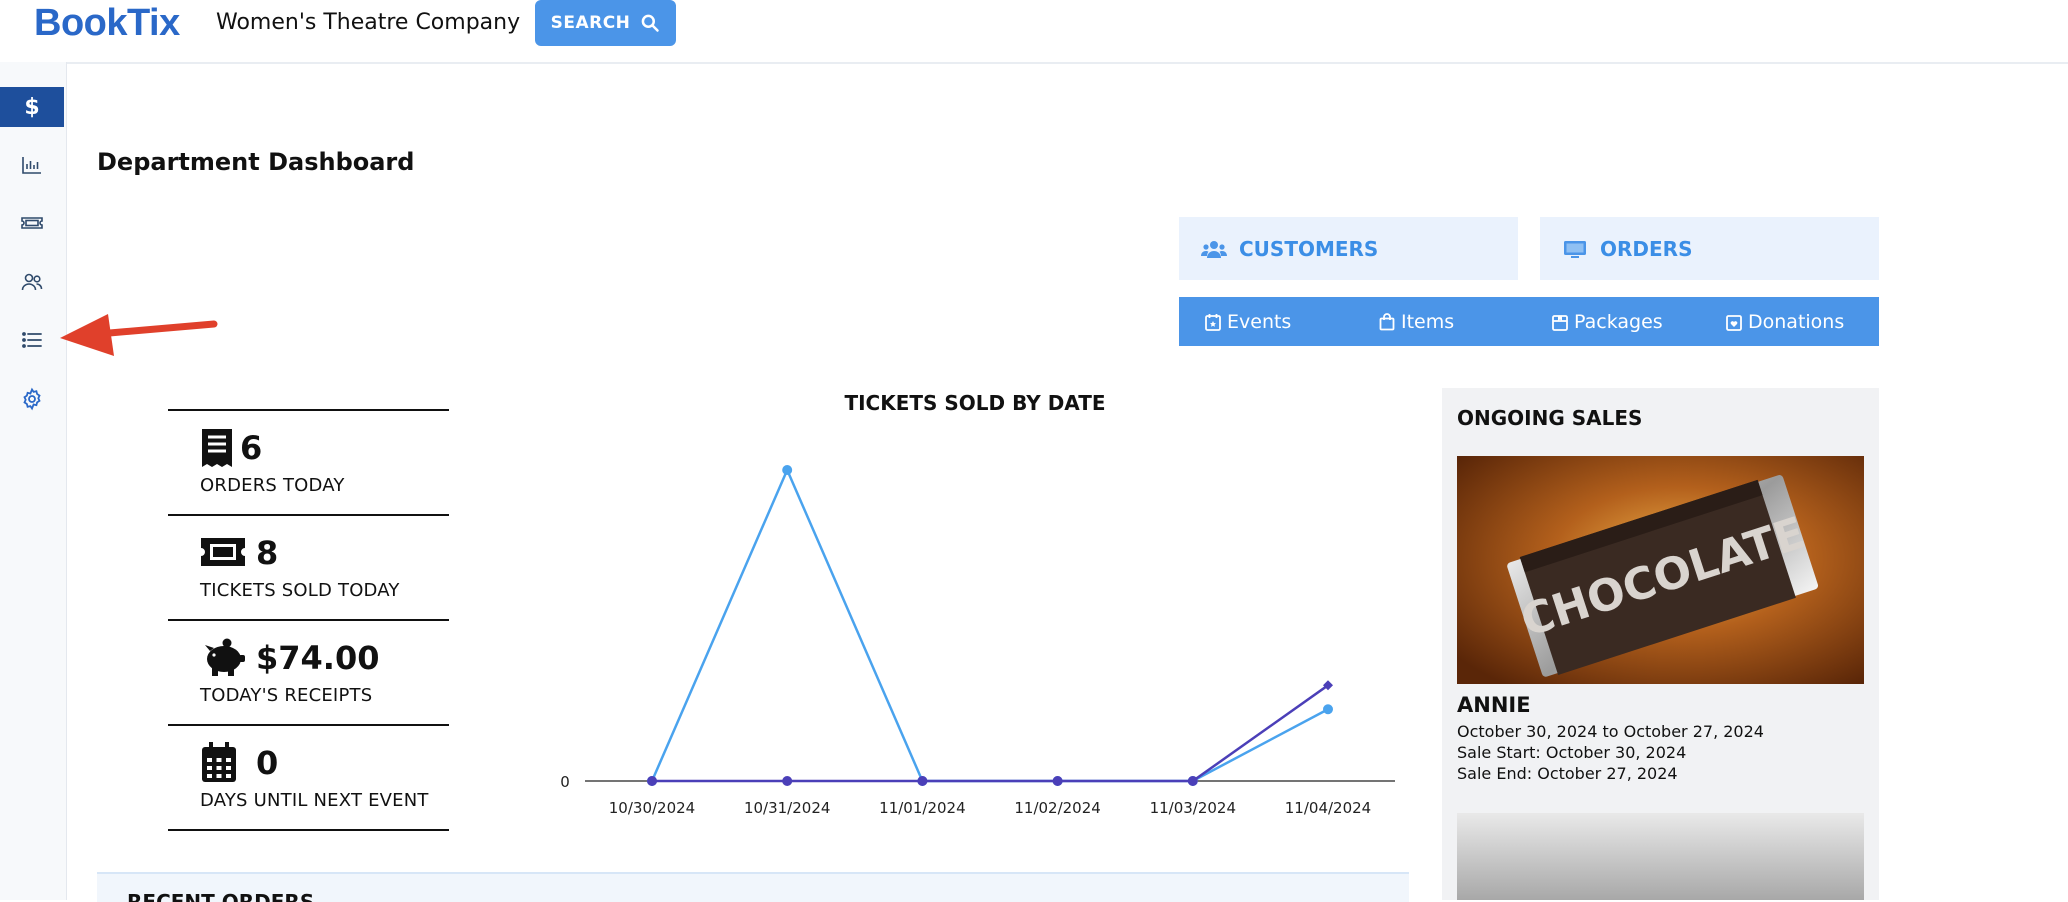  Describe the element at coordinates (1610, 731) in the screenshot. I see `sale-item-date-range: October 30, 2024 to October 27, 2024` at that location.